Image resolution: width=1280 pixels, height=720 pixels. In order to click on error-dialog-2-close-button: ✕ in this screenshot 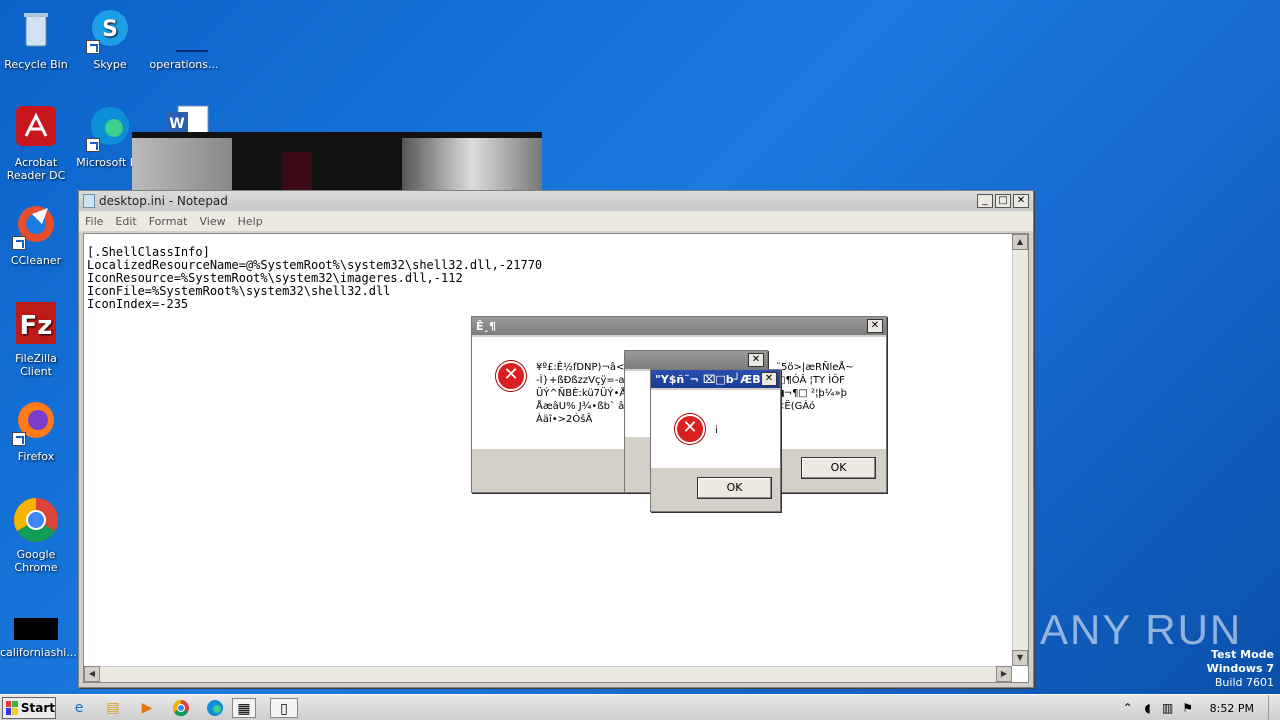, I will do `click(756, 360)`.